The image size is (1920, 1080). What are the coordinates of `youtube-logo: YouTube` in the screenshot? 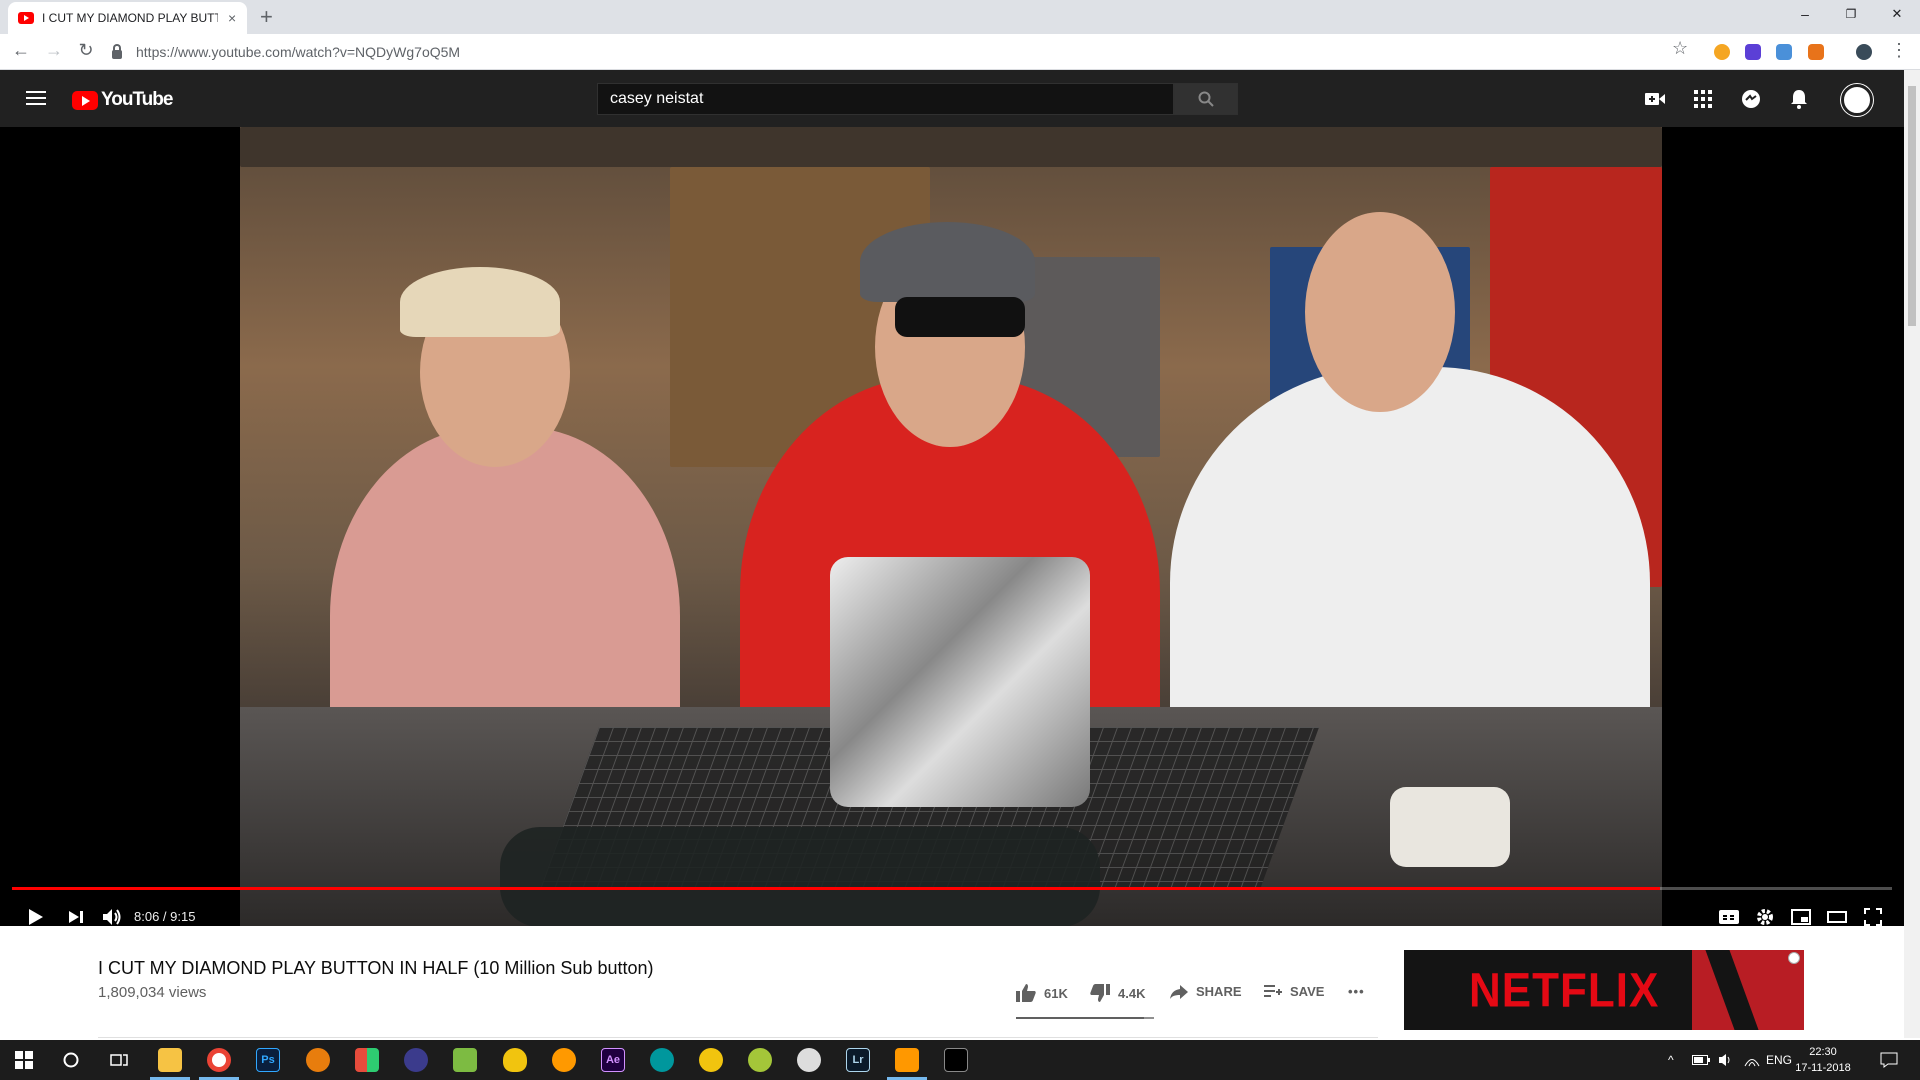 It's located at (122, 100).